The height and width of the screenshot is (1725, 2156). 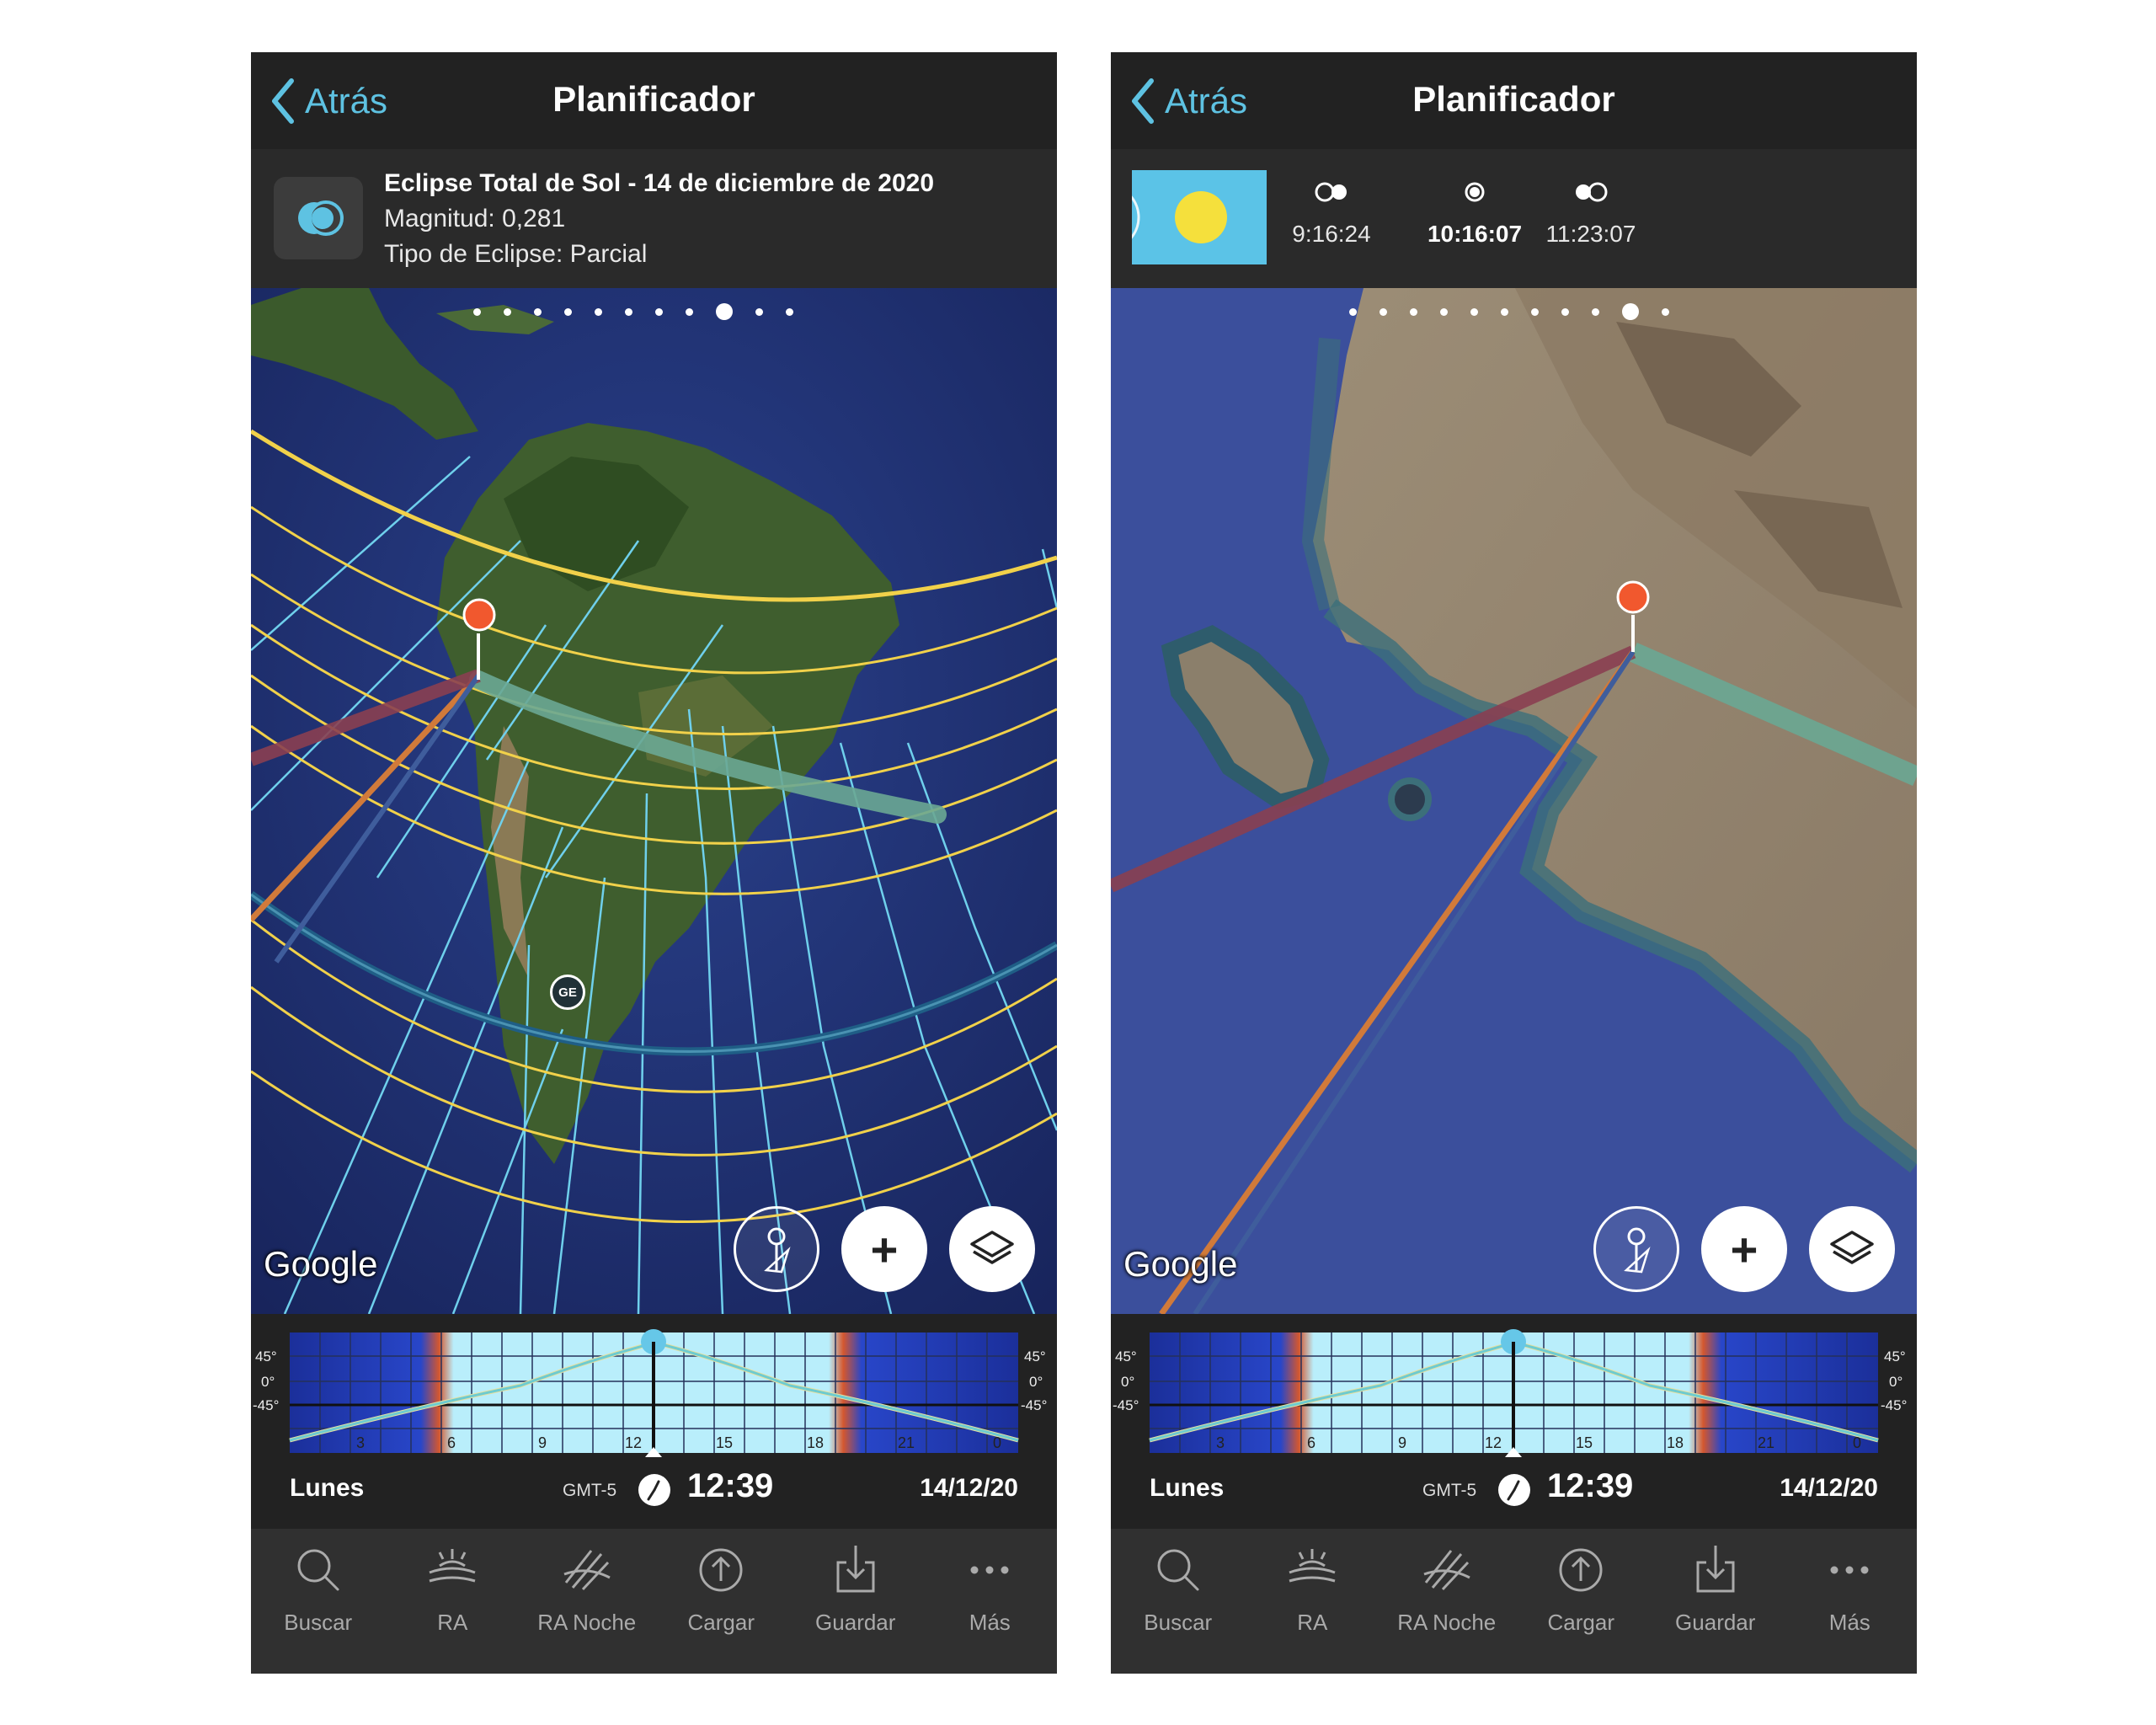 I want to click on phase-time: 11:23:07, so click(x=1590, y=234).